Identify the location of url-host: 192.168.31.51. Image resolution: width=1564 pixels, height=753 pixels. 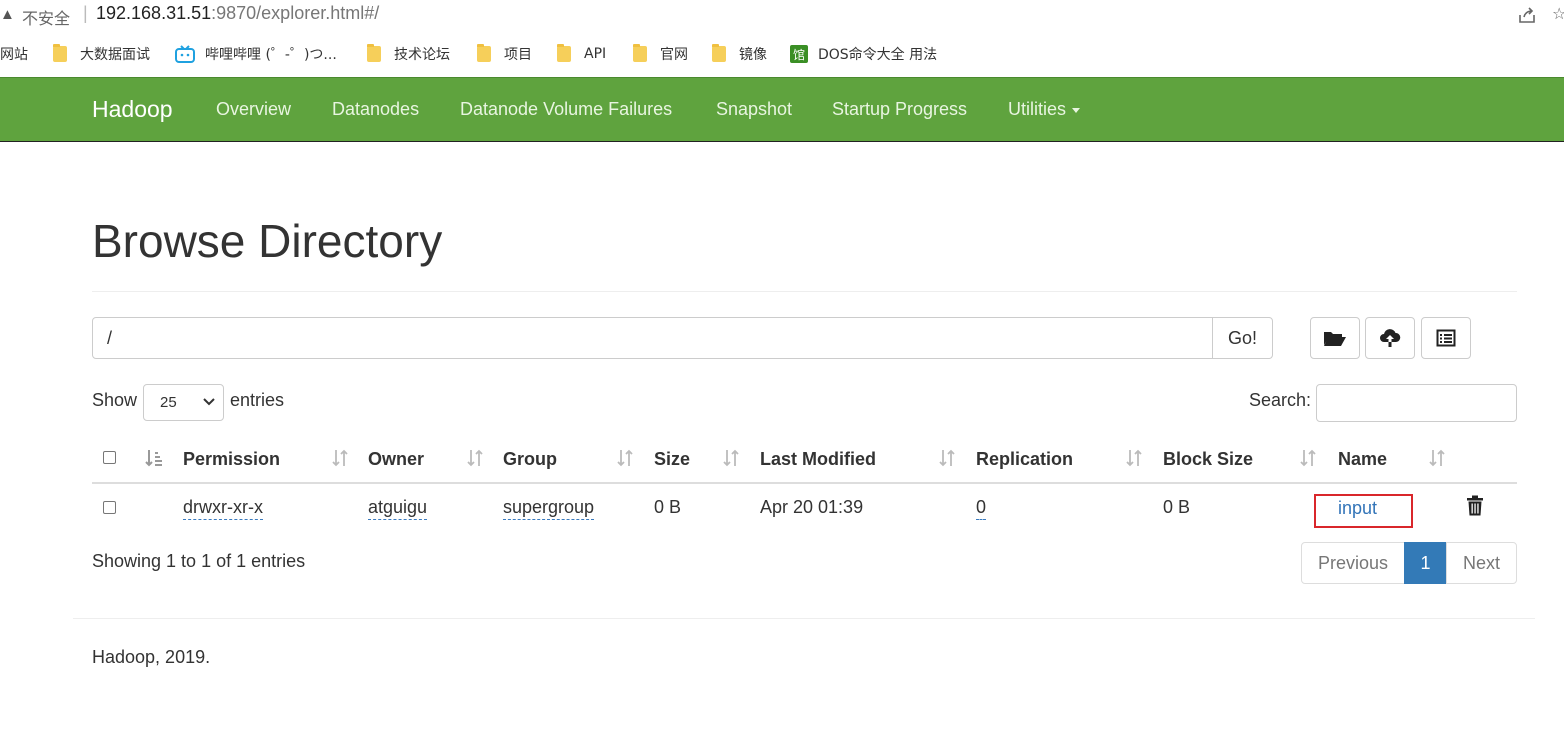
(154, 13).